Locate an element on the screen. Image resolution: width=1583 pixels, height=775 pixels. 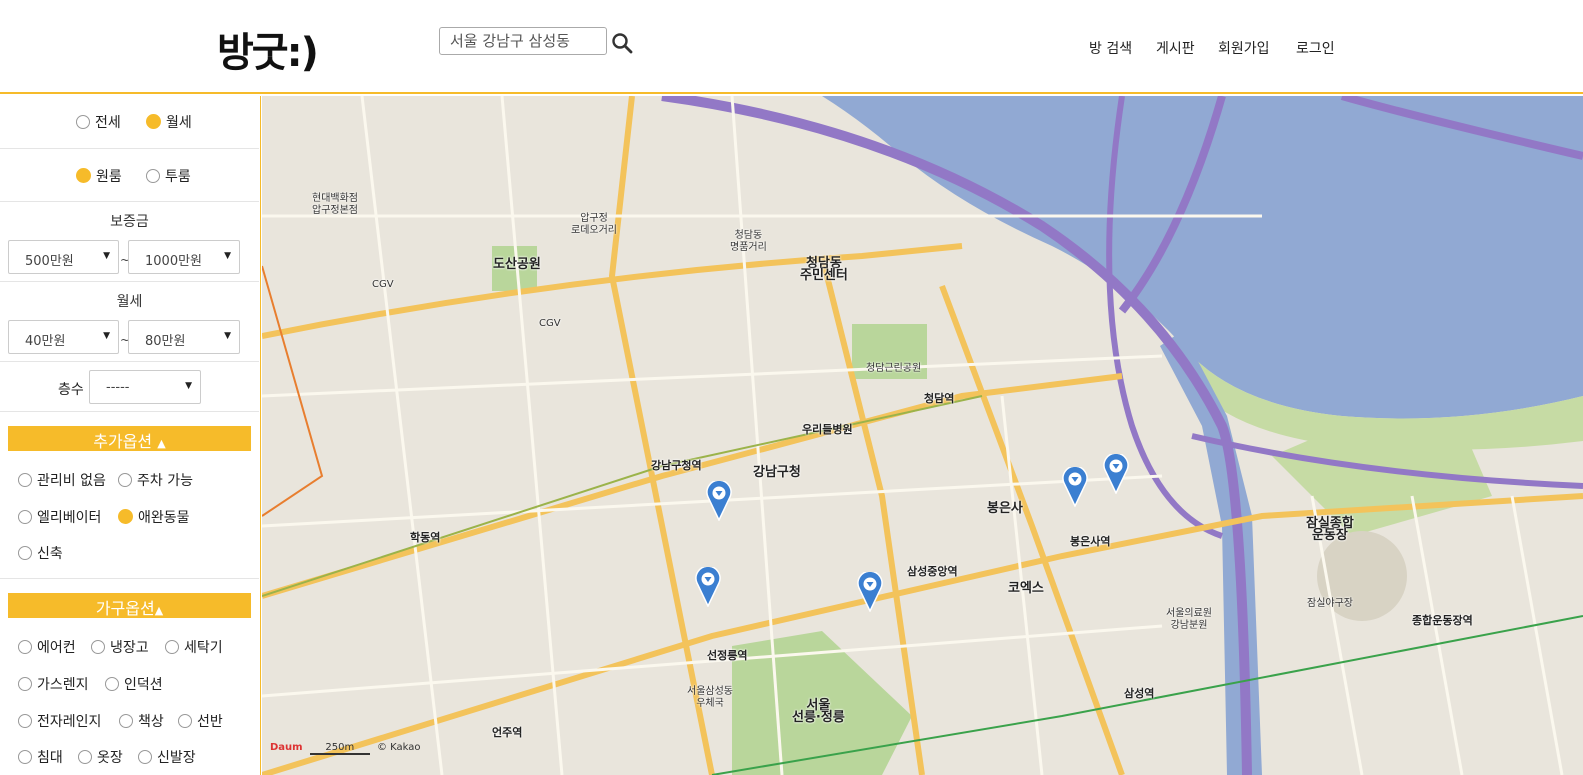
monthly-section: 월세 40만원 ▼ ~ 80만원 ▼ is located at coordinates (129, 322).